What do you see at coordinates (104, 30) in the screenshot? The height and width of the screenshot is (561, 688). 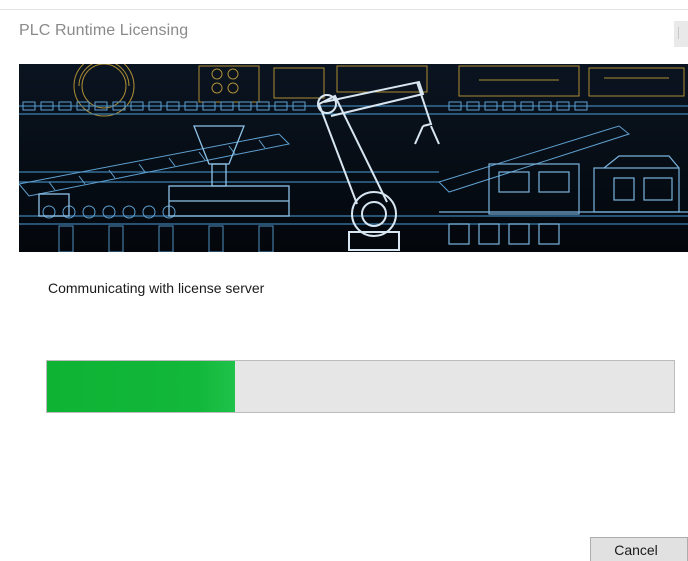 I see `window-title: PLC Runtime Licensing` at bounding box center [104, 30].